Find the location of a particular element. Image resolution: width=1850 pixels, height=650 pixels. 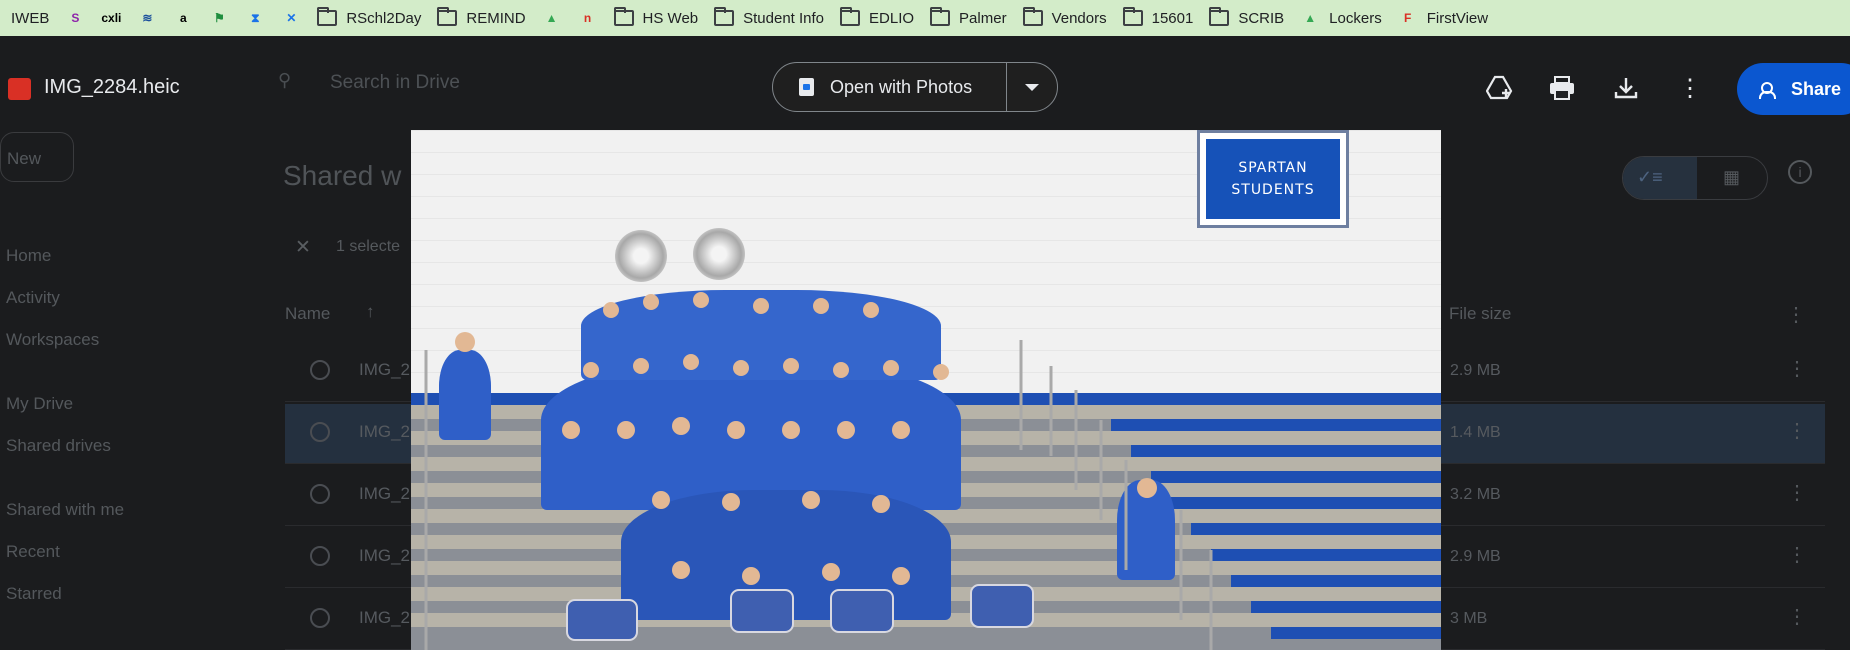

bookmark-edlio: EDLIO is located at coordinates (880, 18).